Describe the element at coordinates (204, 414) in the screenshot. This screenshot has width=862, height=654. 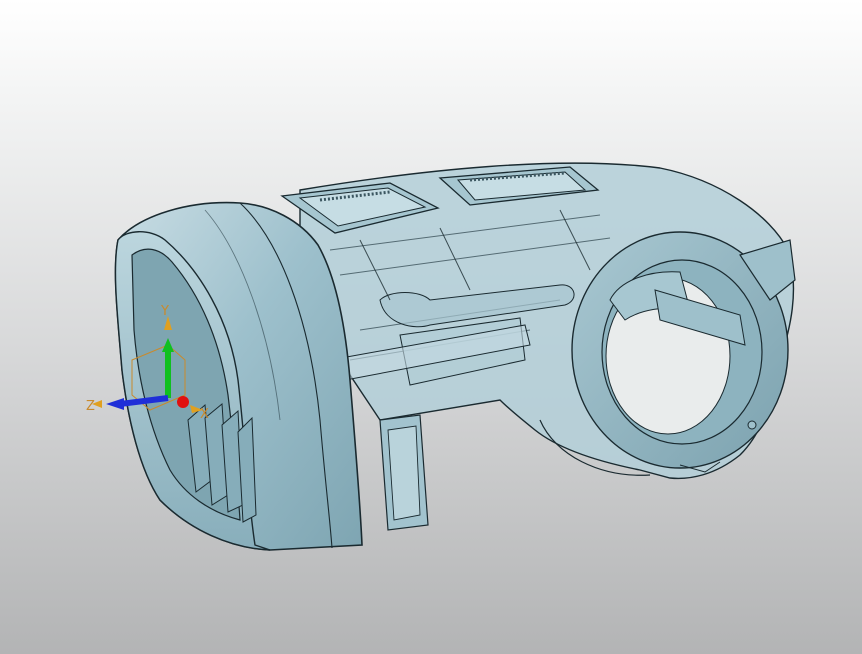
I see `x-axis-label: X` at that location.